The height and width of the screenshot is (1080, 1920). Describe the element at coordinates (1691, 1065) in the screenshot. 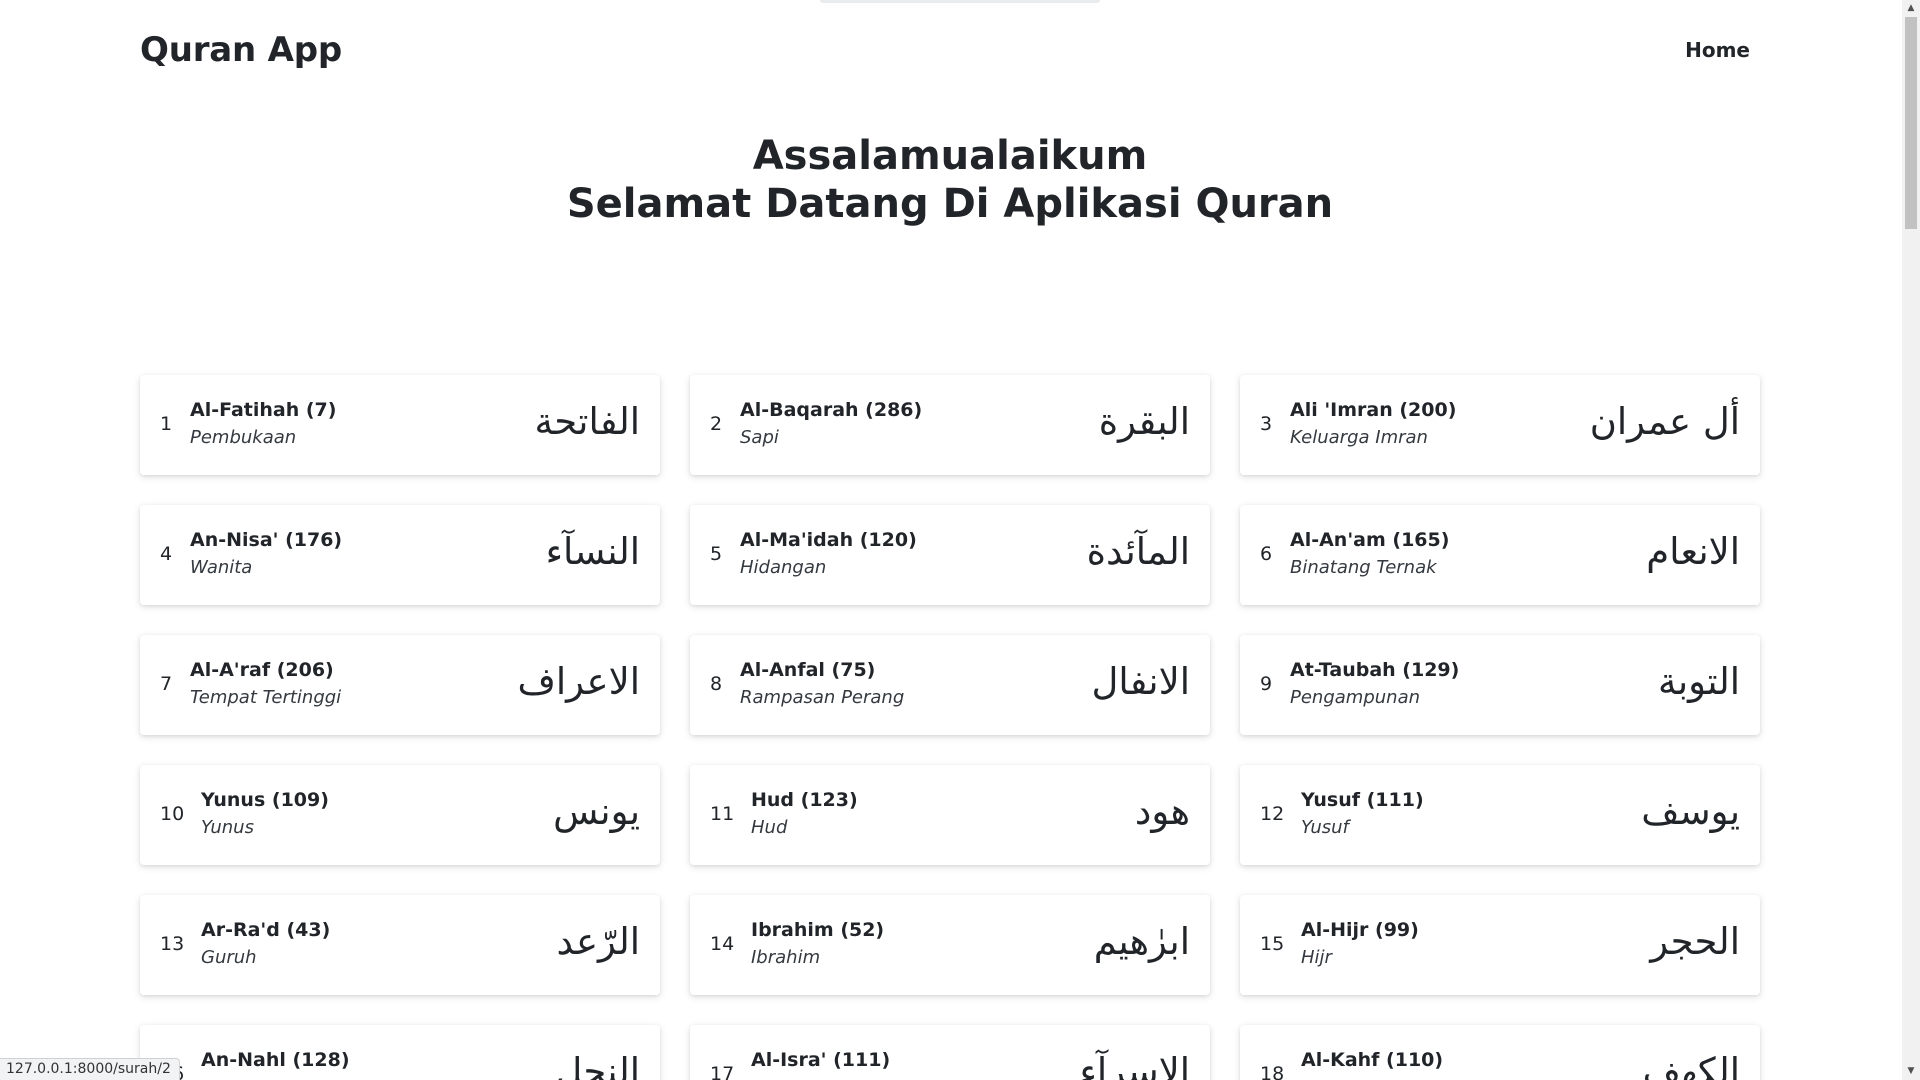

I see `surah-arabic-name: الكهف` at that location.